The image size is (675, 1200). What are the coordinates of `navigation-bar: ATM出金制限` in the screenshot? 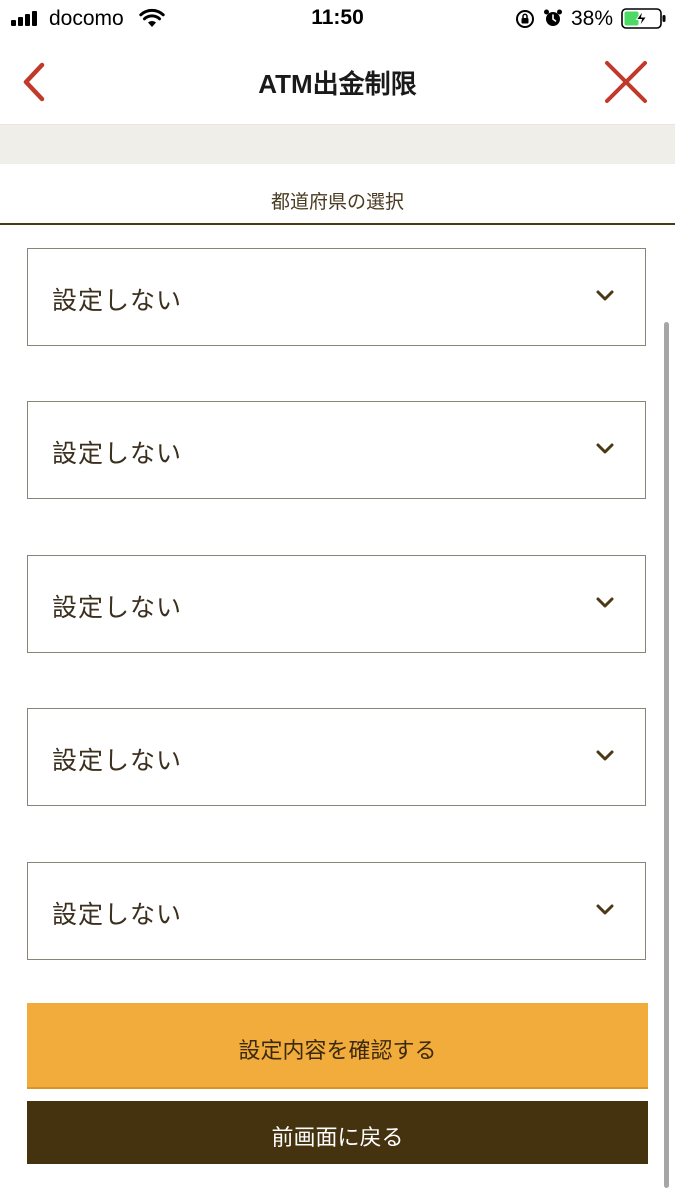 It's located at (337, 82).